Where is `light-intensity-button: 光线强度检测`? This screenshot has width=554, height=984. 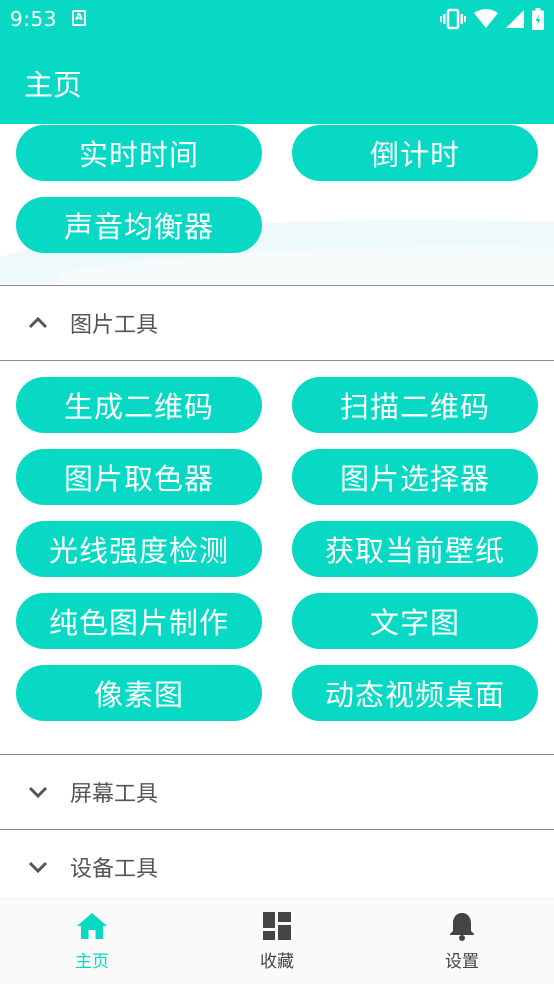 light-intensity-button: 光线强度检测 is located at coordinates (139, 549).